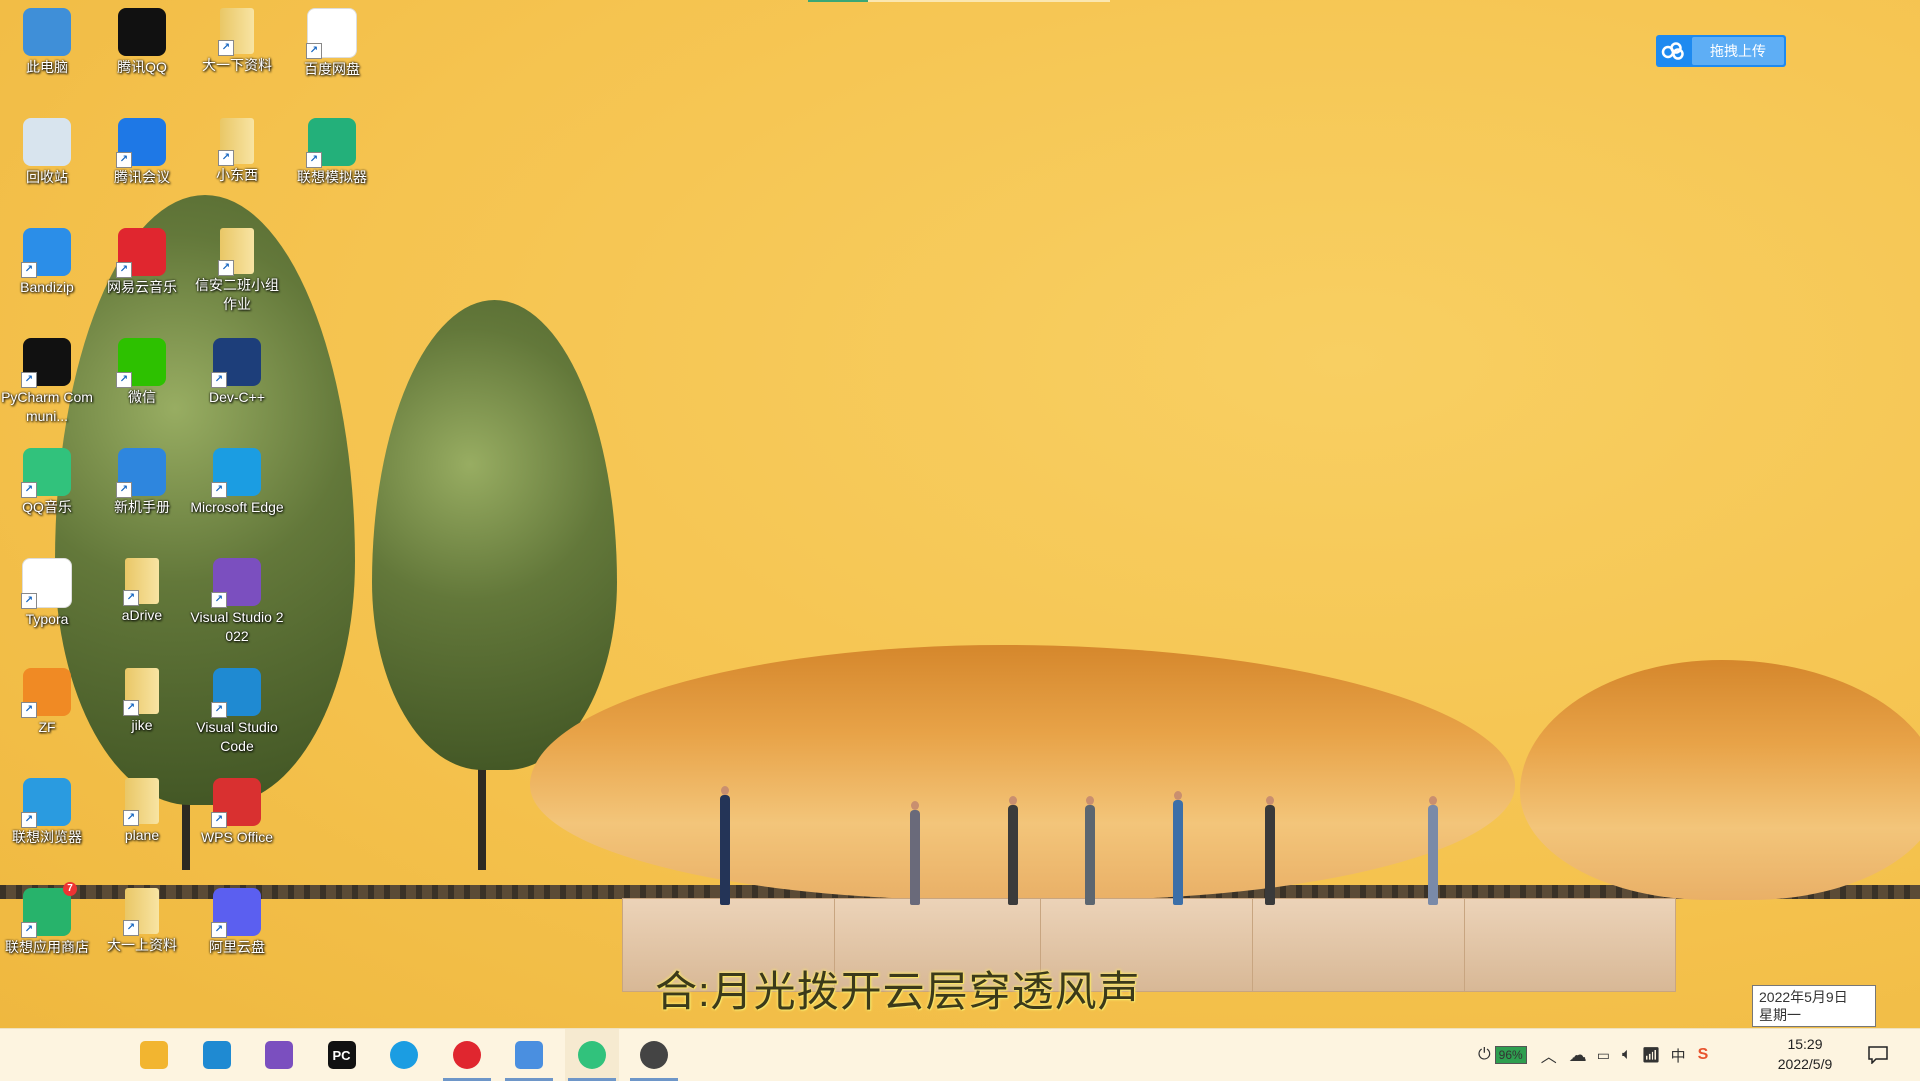 Image resolution: width=1920 pixels, height=1081 pixels. I want to click on desktop-icon-label: jike, so click(142, 725).